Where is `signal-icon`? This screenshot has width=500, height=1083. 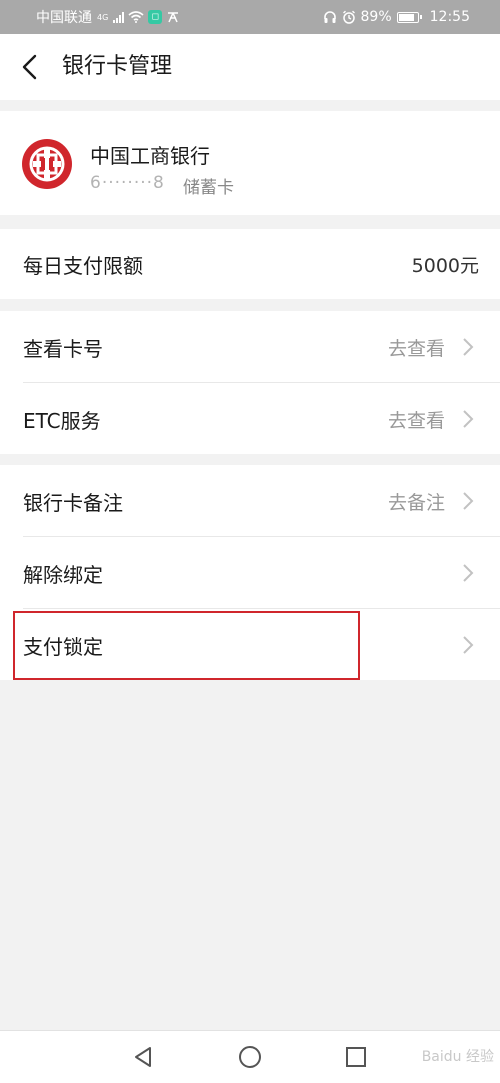 signal-icon is located at coordinates (119, 17).